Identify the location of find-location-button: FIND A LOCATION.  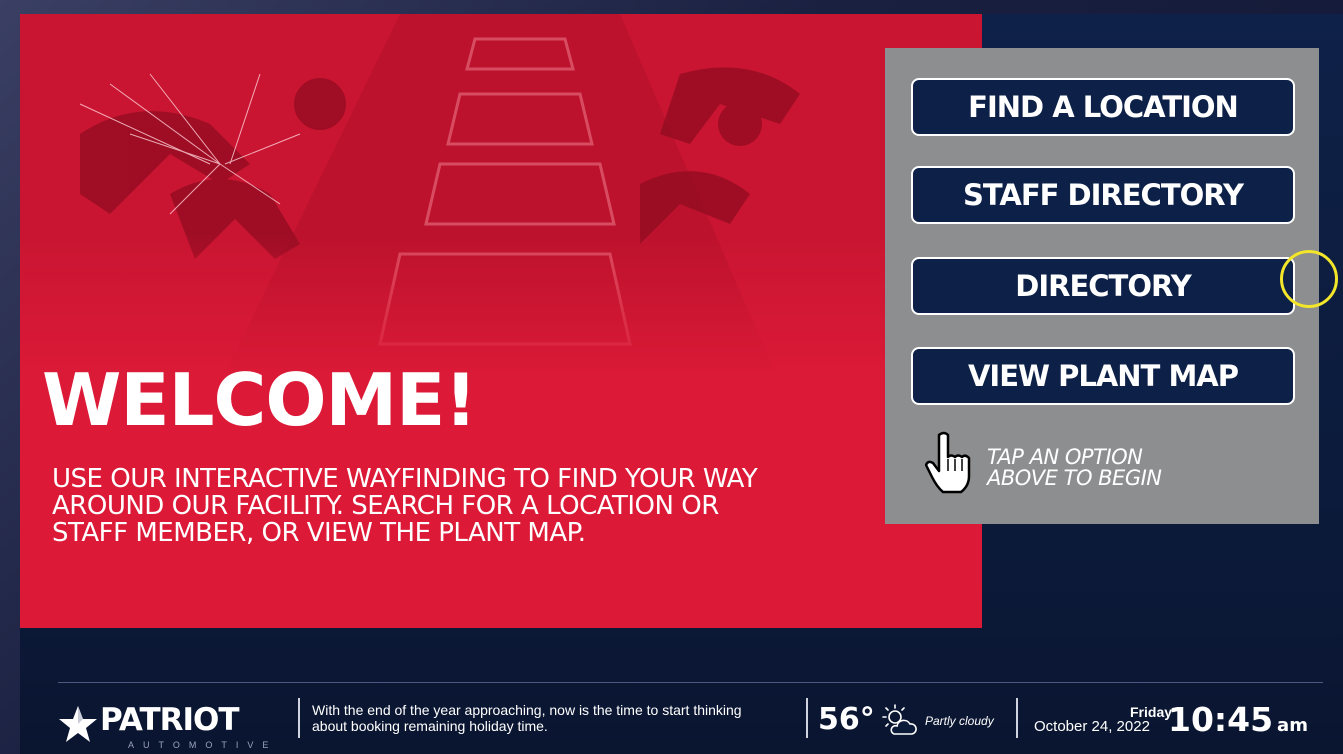
(1103, 107).